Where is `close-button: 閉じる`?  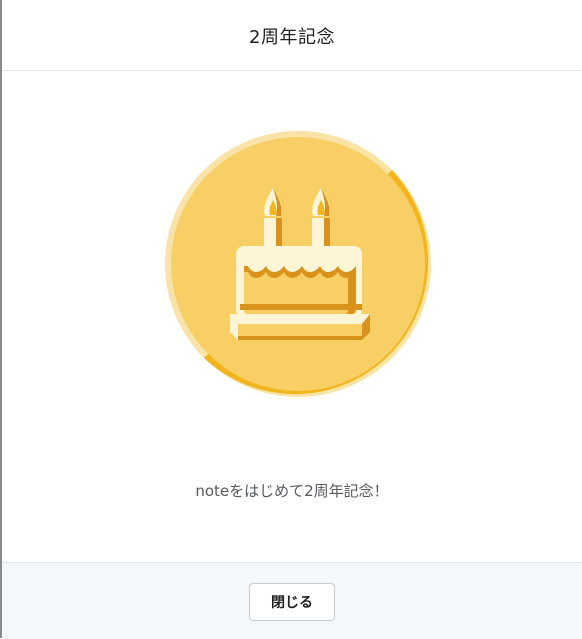 close-button: 閉じる is located at coordinates (292, 602).